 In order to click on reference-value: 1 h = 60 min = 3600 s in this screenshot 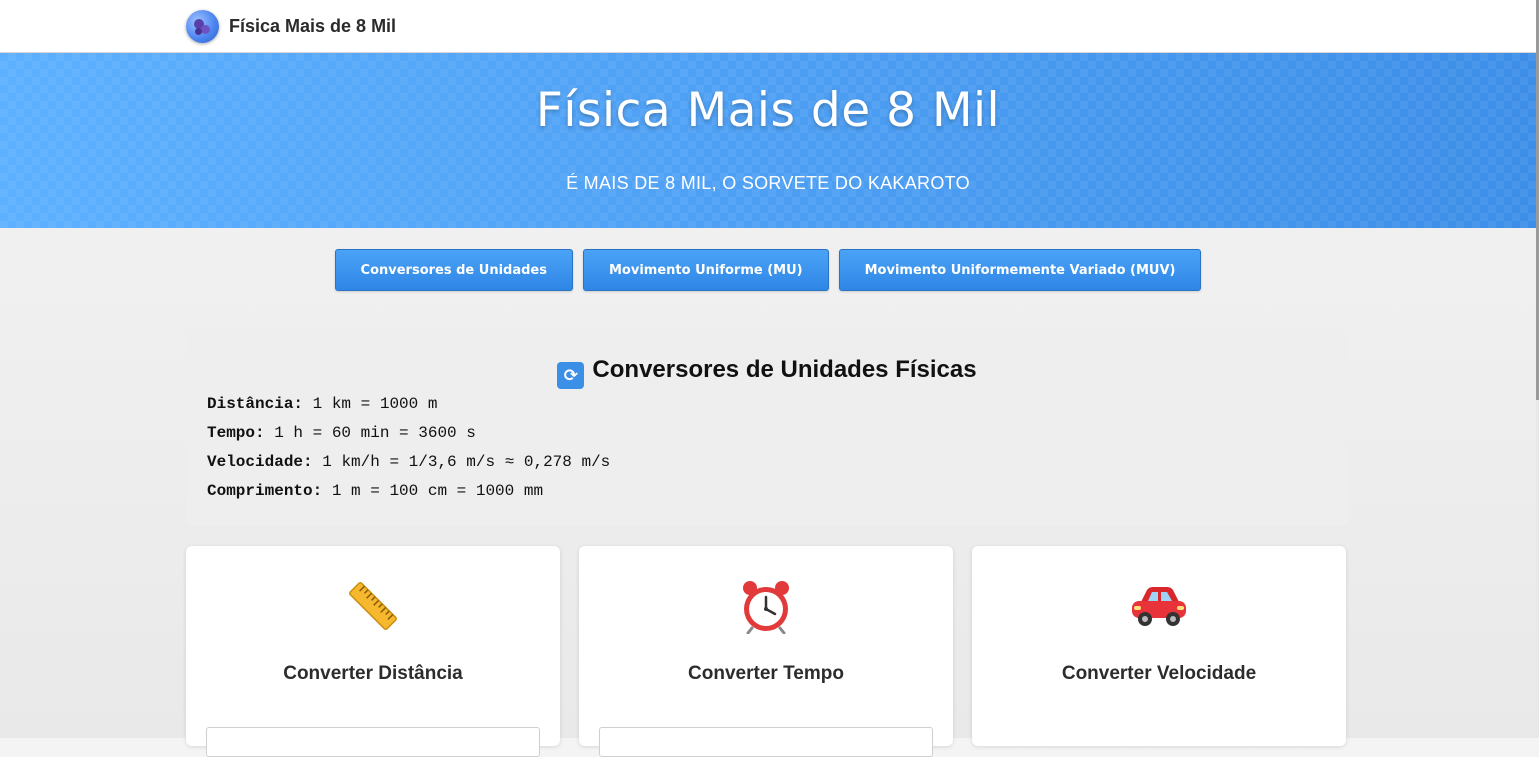, I will do `click(375, 433)`.